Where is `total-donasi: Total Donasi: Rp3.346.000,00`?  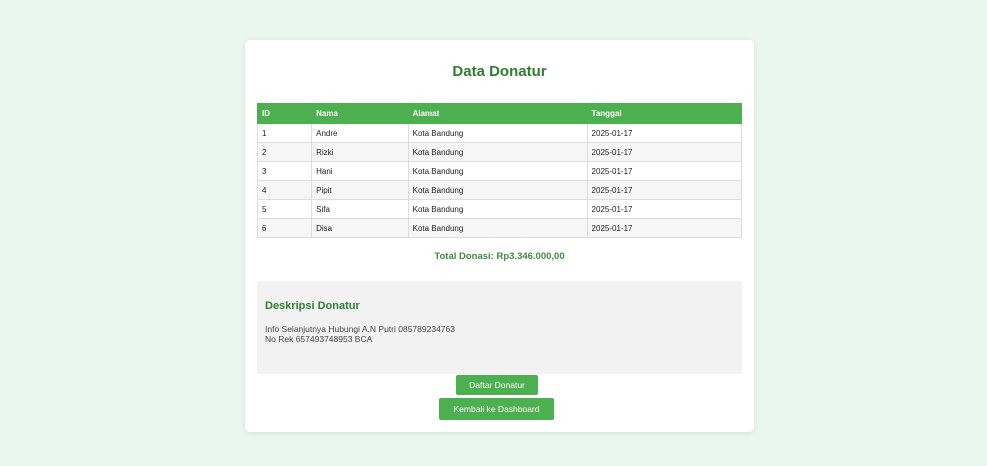
total-donasi: Total Donasi: Rp3.346.000,00 is located at coordinates (499, 256).